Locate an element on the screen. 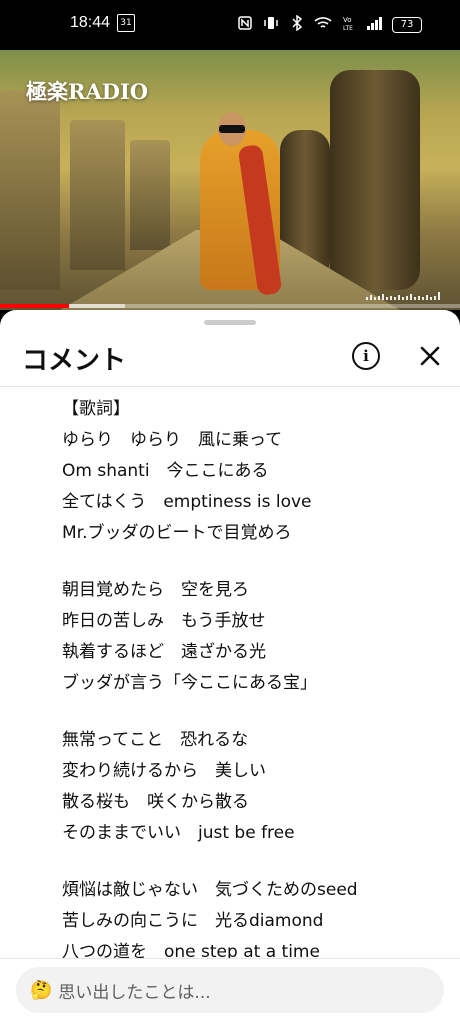  wifi-icon is located at coordinates (323, 23).